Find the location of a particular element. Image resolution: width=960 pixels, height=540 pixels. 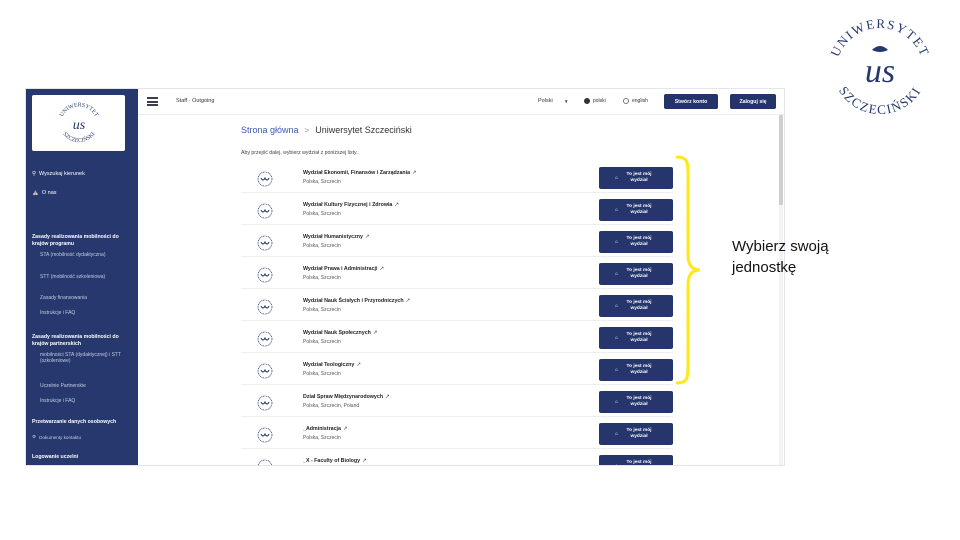

sidebar-logo: UNIWERSYTET SZCZECIŃSKI us is located at coordinates (78, 123).